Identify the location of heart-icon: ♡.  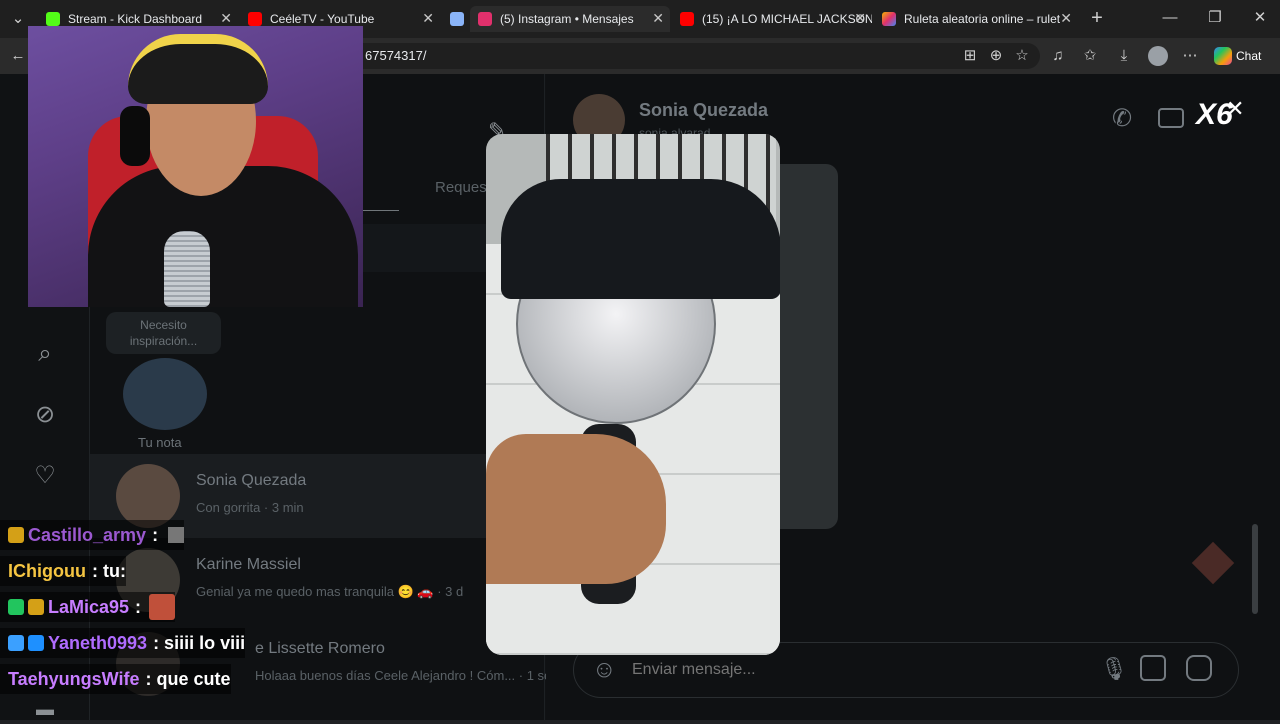
(45, 476).